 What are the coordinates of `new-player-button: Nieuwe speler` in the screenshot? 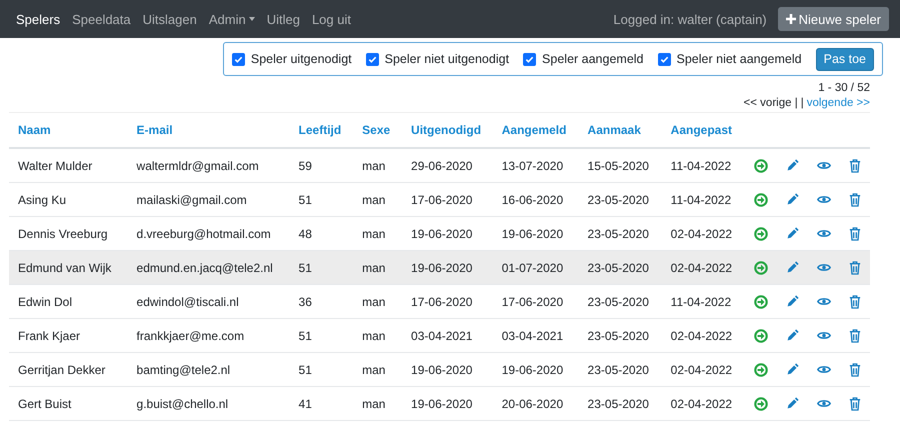 It's located at (833, 19).